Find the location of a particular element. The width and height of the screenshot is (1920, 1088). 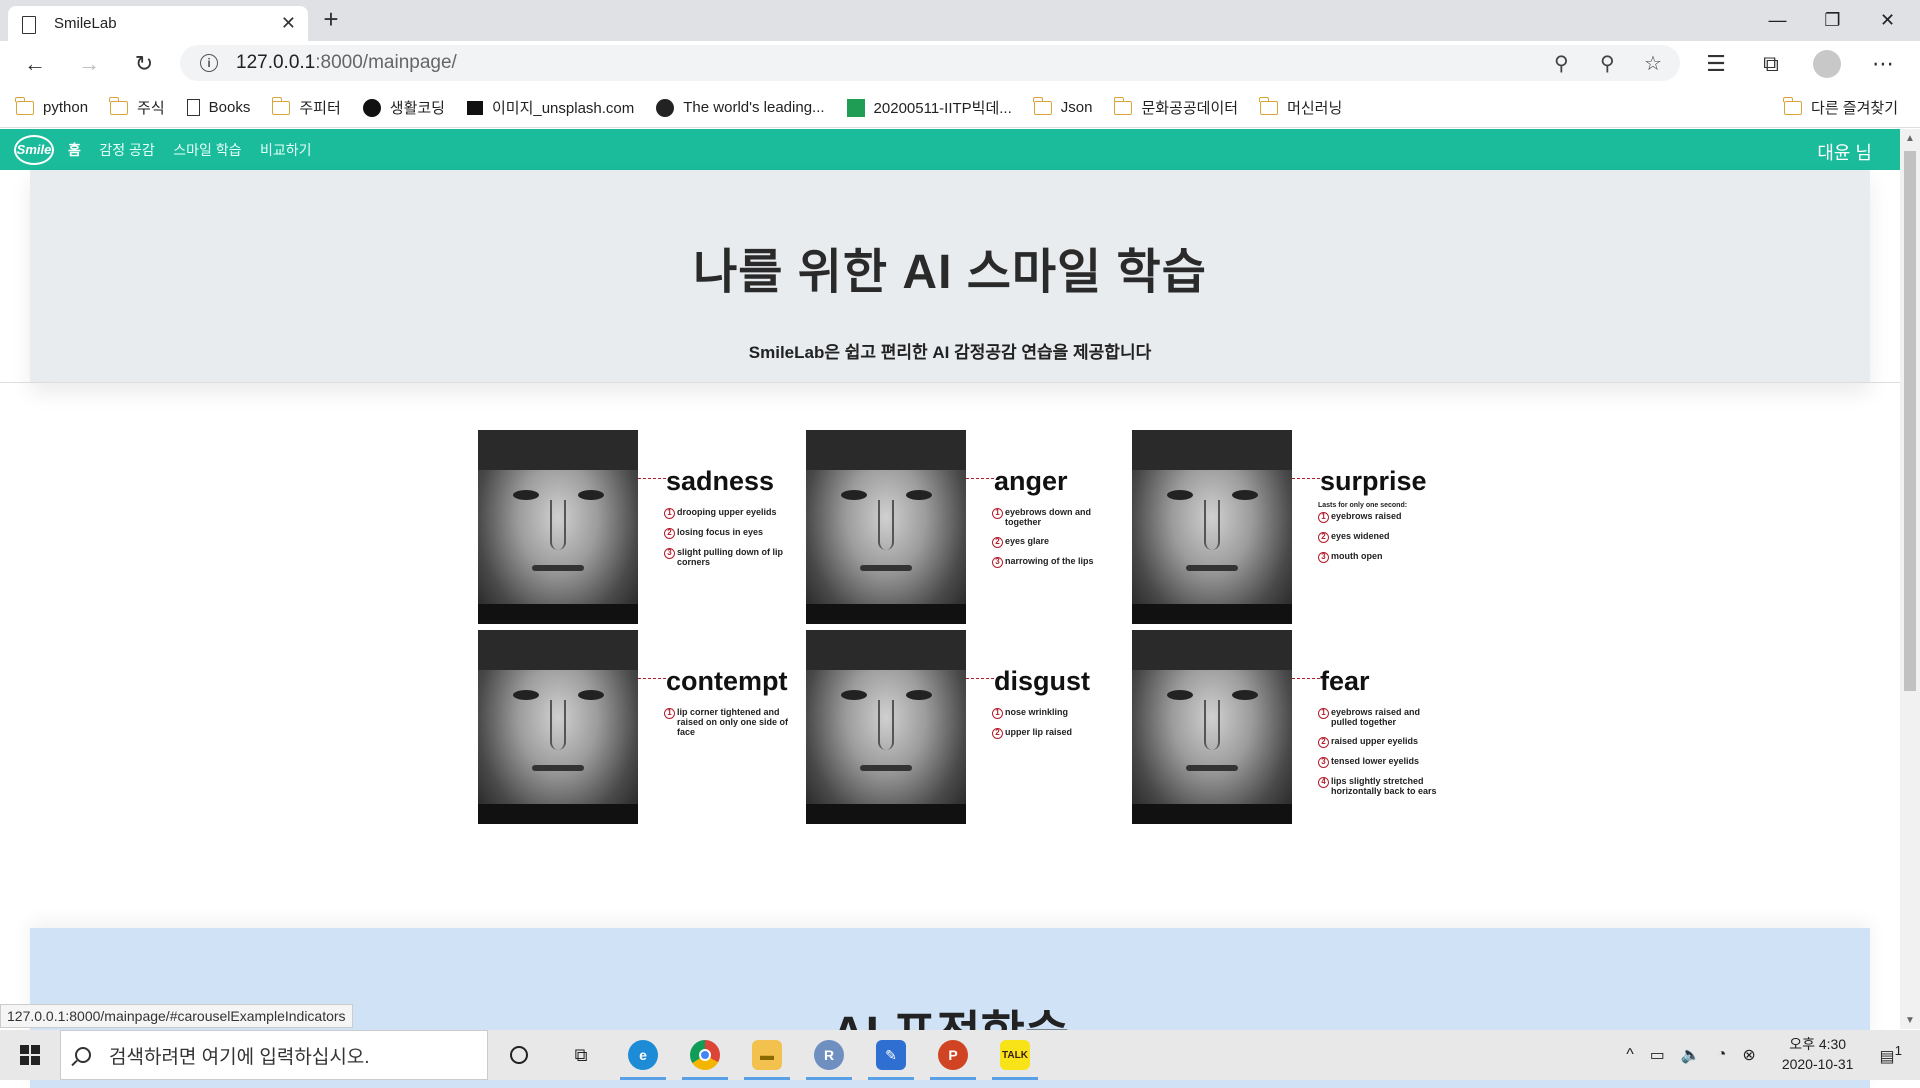

key-icon: ⚲ is located at coordinates (1561, 63).